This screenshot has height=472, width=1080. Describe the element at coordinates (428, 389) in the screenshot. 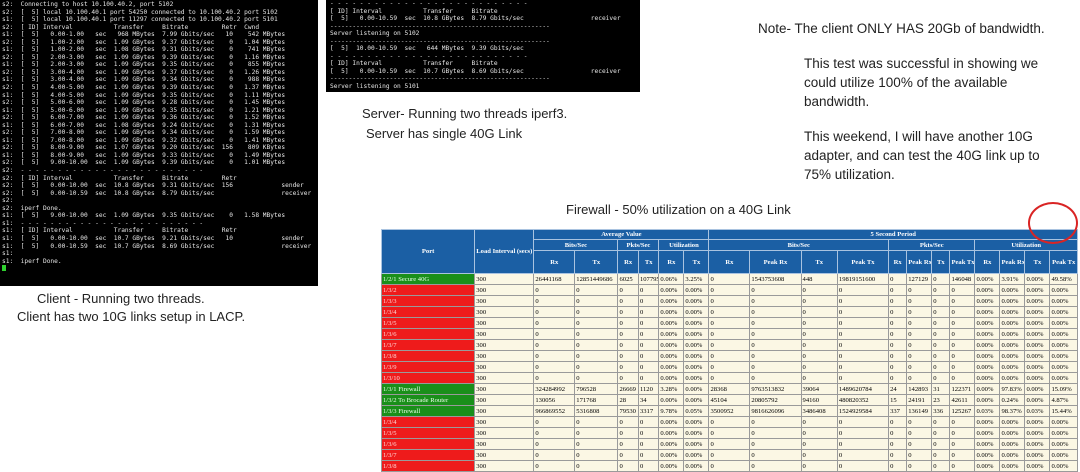

I see `port-cell: 1/3/1 Firewall` at that location.